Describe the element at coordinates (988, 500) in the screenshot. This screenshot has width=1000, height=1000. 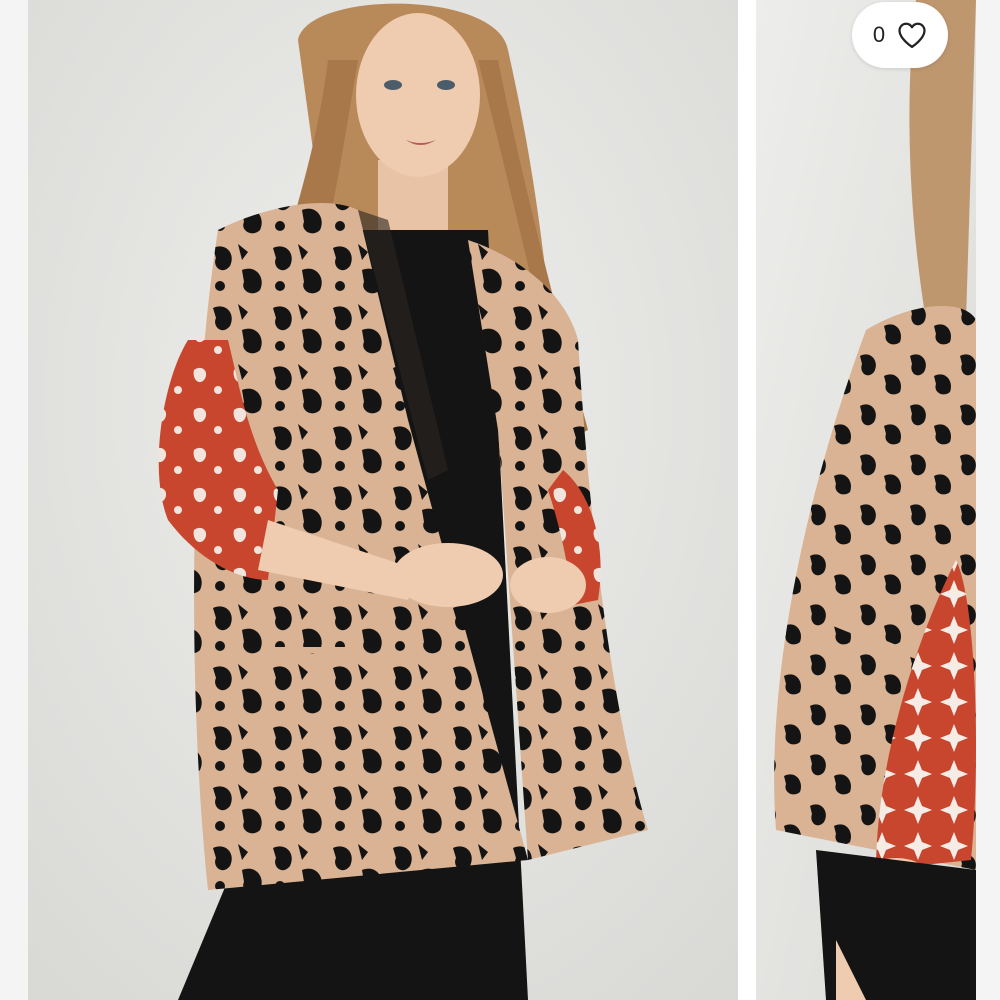
I see `next-photo-edge` at that location.